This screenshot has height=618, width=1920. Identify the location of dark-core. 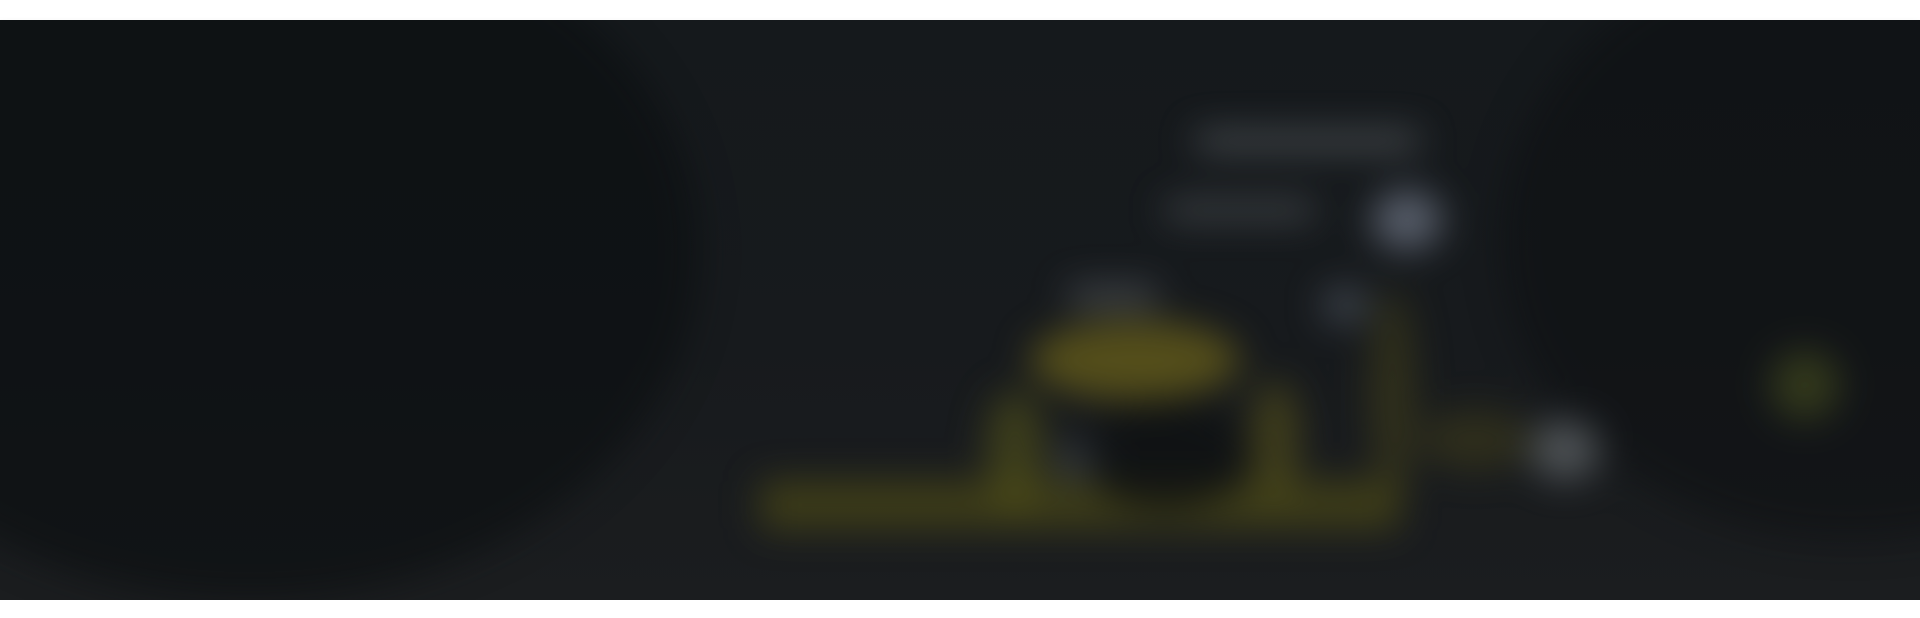
(1165, 455).